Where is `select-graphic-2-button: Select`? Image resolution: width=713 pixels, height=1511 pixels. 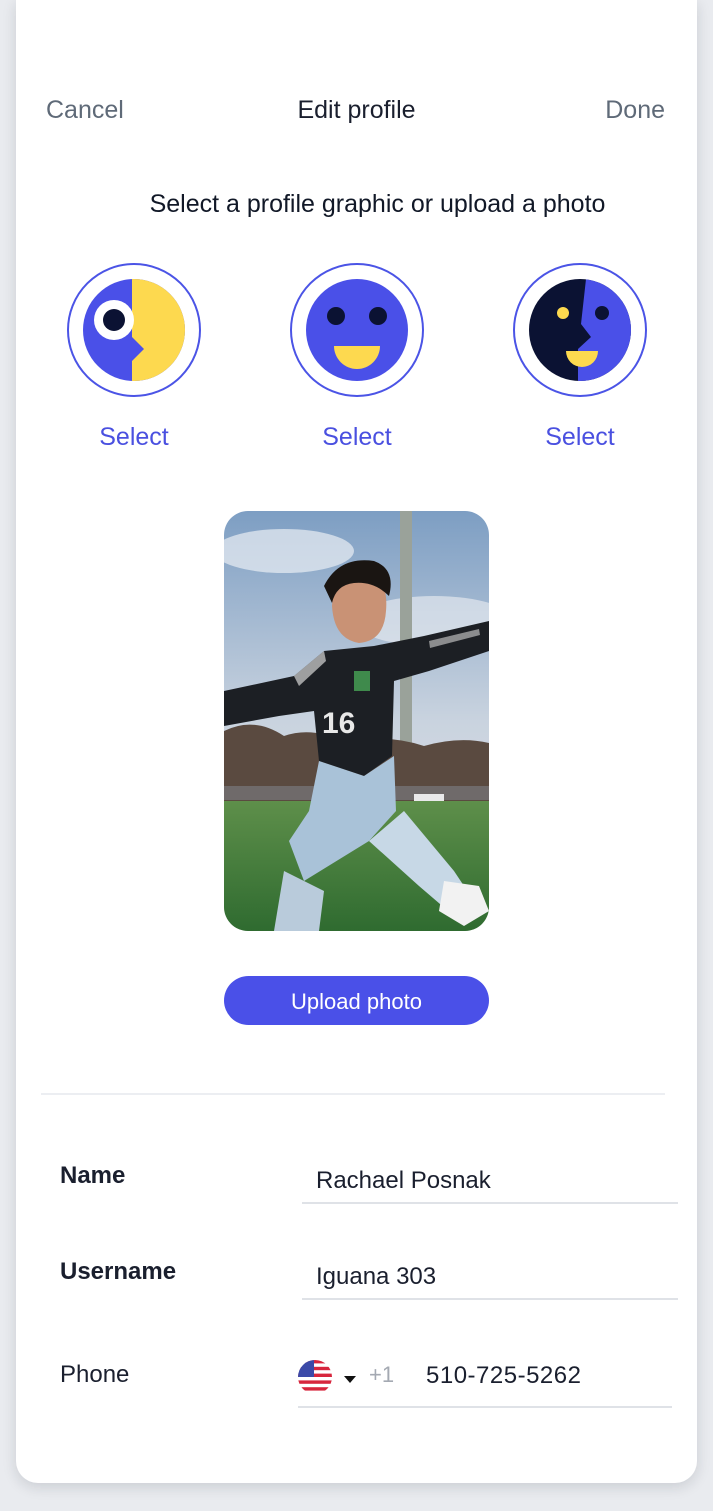
select-graphic-2-button: Select is located at coordinates (356, 437).